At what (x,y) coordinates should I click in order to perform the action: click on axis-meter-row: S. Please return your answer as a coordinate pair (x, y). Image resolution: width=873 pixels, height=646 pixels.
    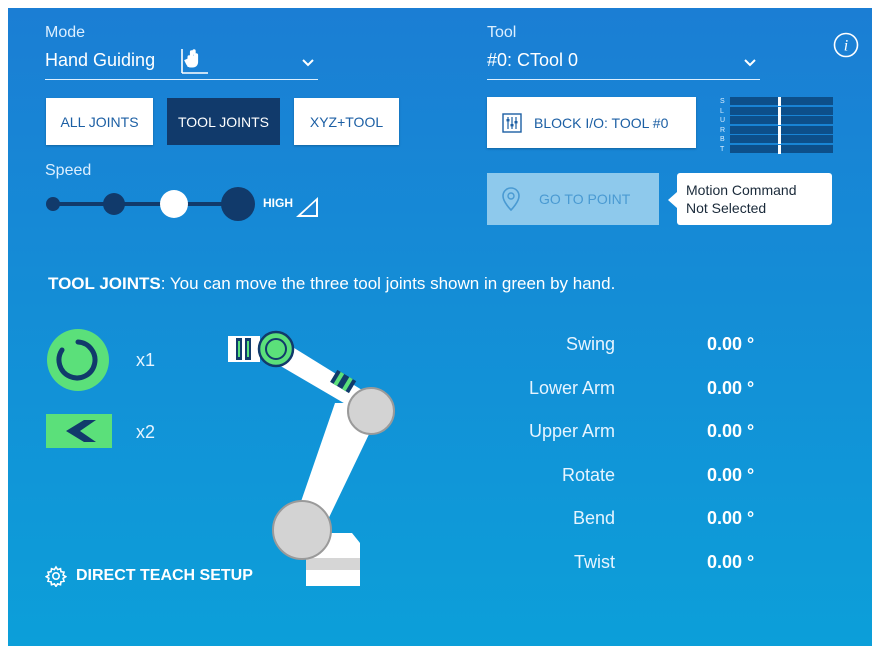
    Looking at the image, I should click on (776, 101).